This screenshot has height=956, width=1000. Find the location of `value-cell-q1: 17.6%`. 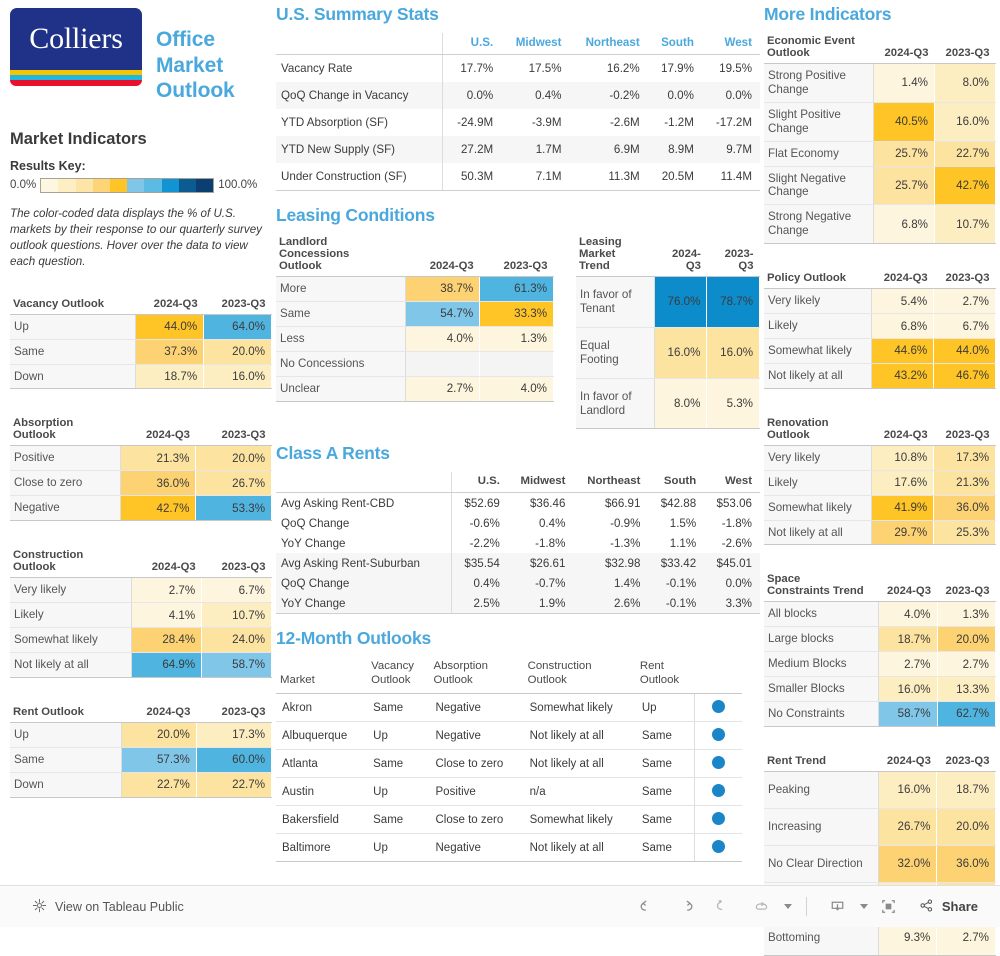

value-cell-q1: 17.6% is located at coordinates (903, 483).